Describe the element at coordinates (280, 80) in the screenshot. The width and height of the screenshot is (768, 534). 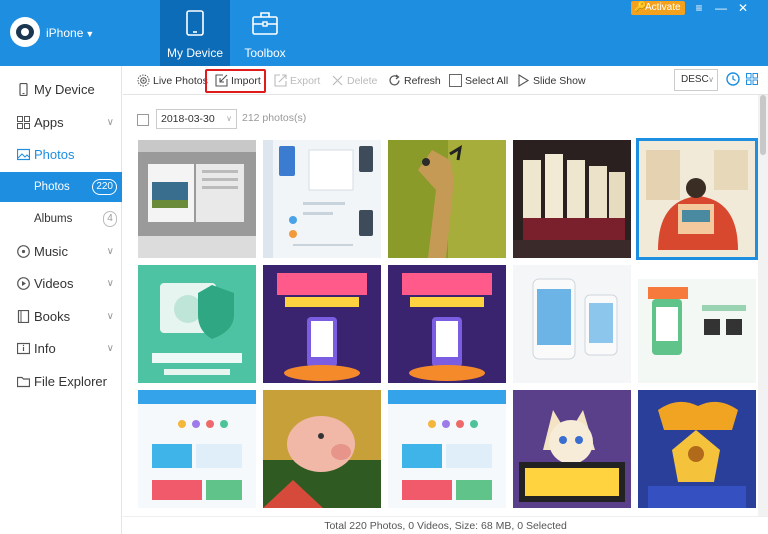
I see `export-icon` at that location.